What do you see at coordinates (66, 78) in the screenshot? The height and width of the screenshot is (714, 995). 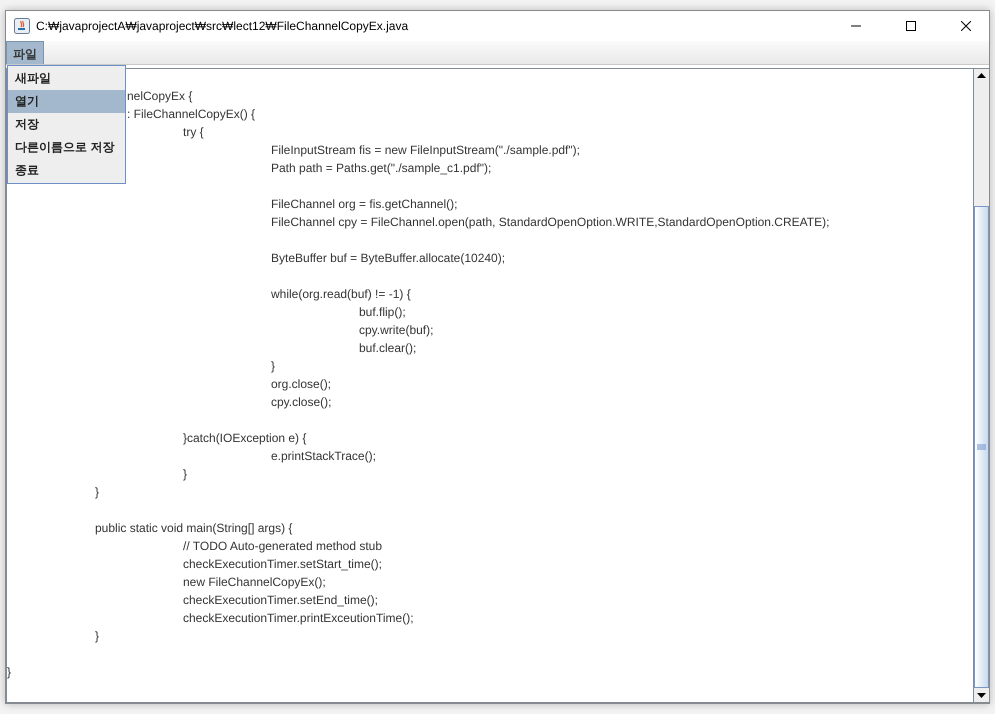 I see `menu-item: 새파일` at bounding box center [66, 78].